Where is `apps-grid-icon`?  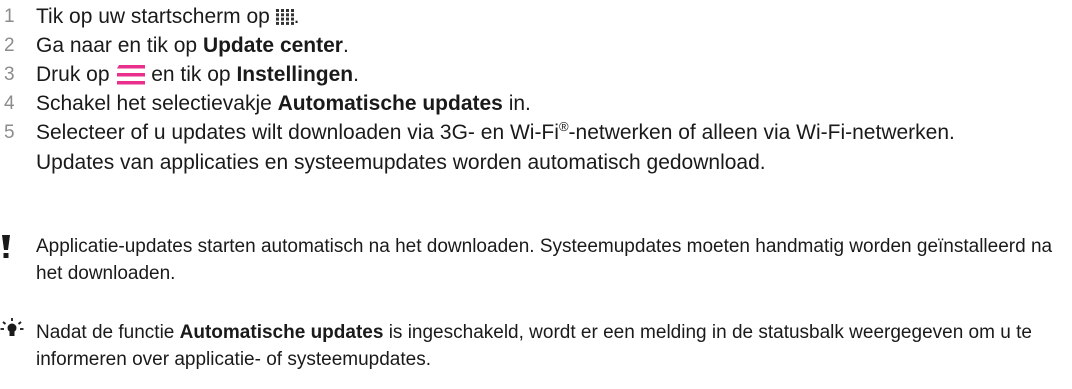 apps-grid-icon is located at coordinates (284, 17).